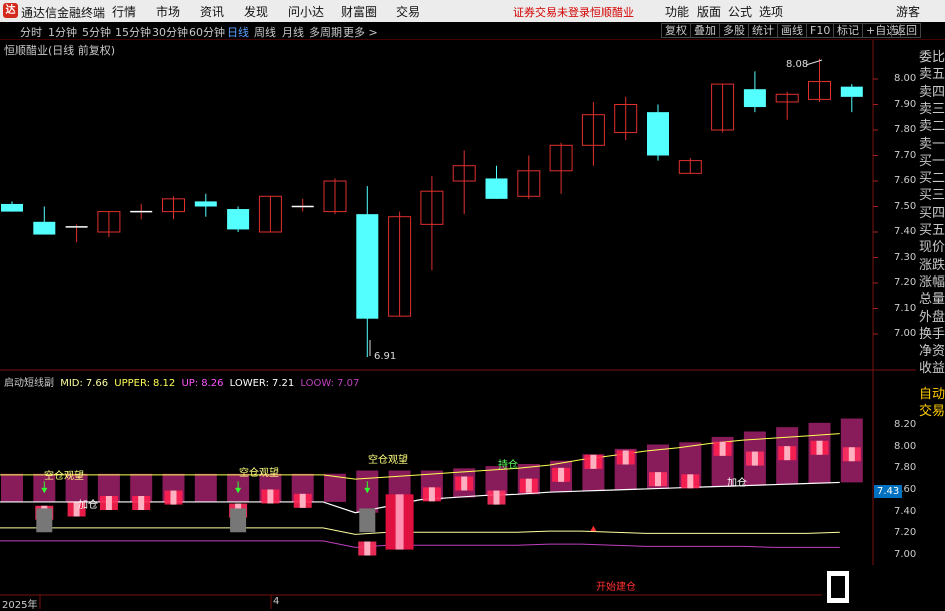  What do you see at coordinates (932, 176) in the screenshot?
I see `side-item: 买二` at bounding box center [932, 176].